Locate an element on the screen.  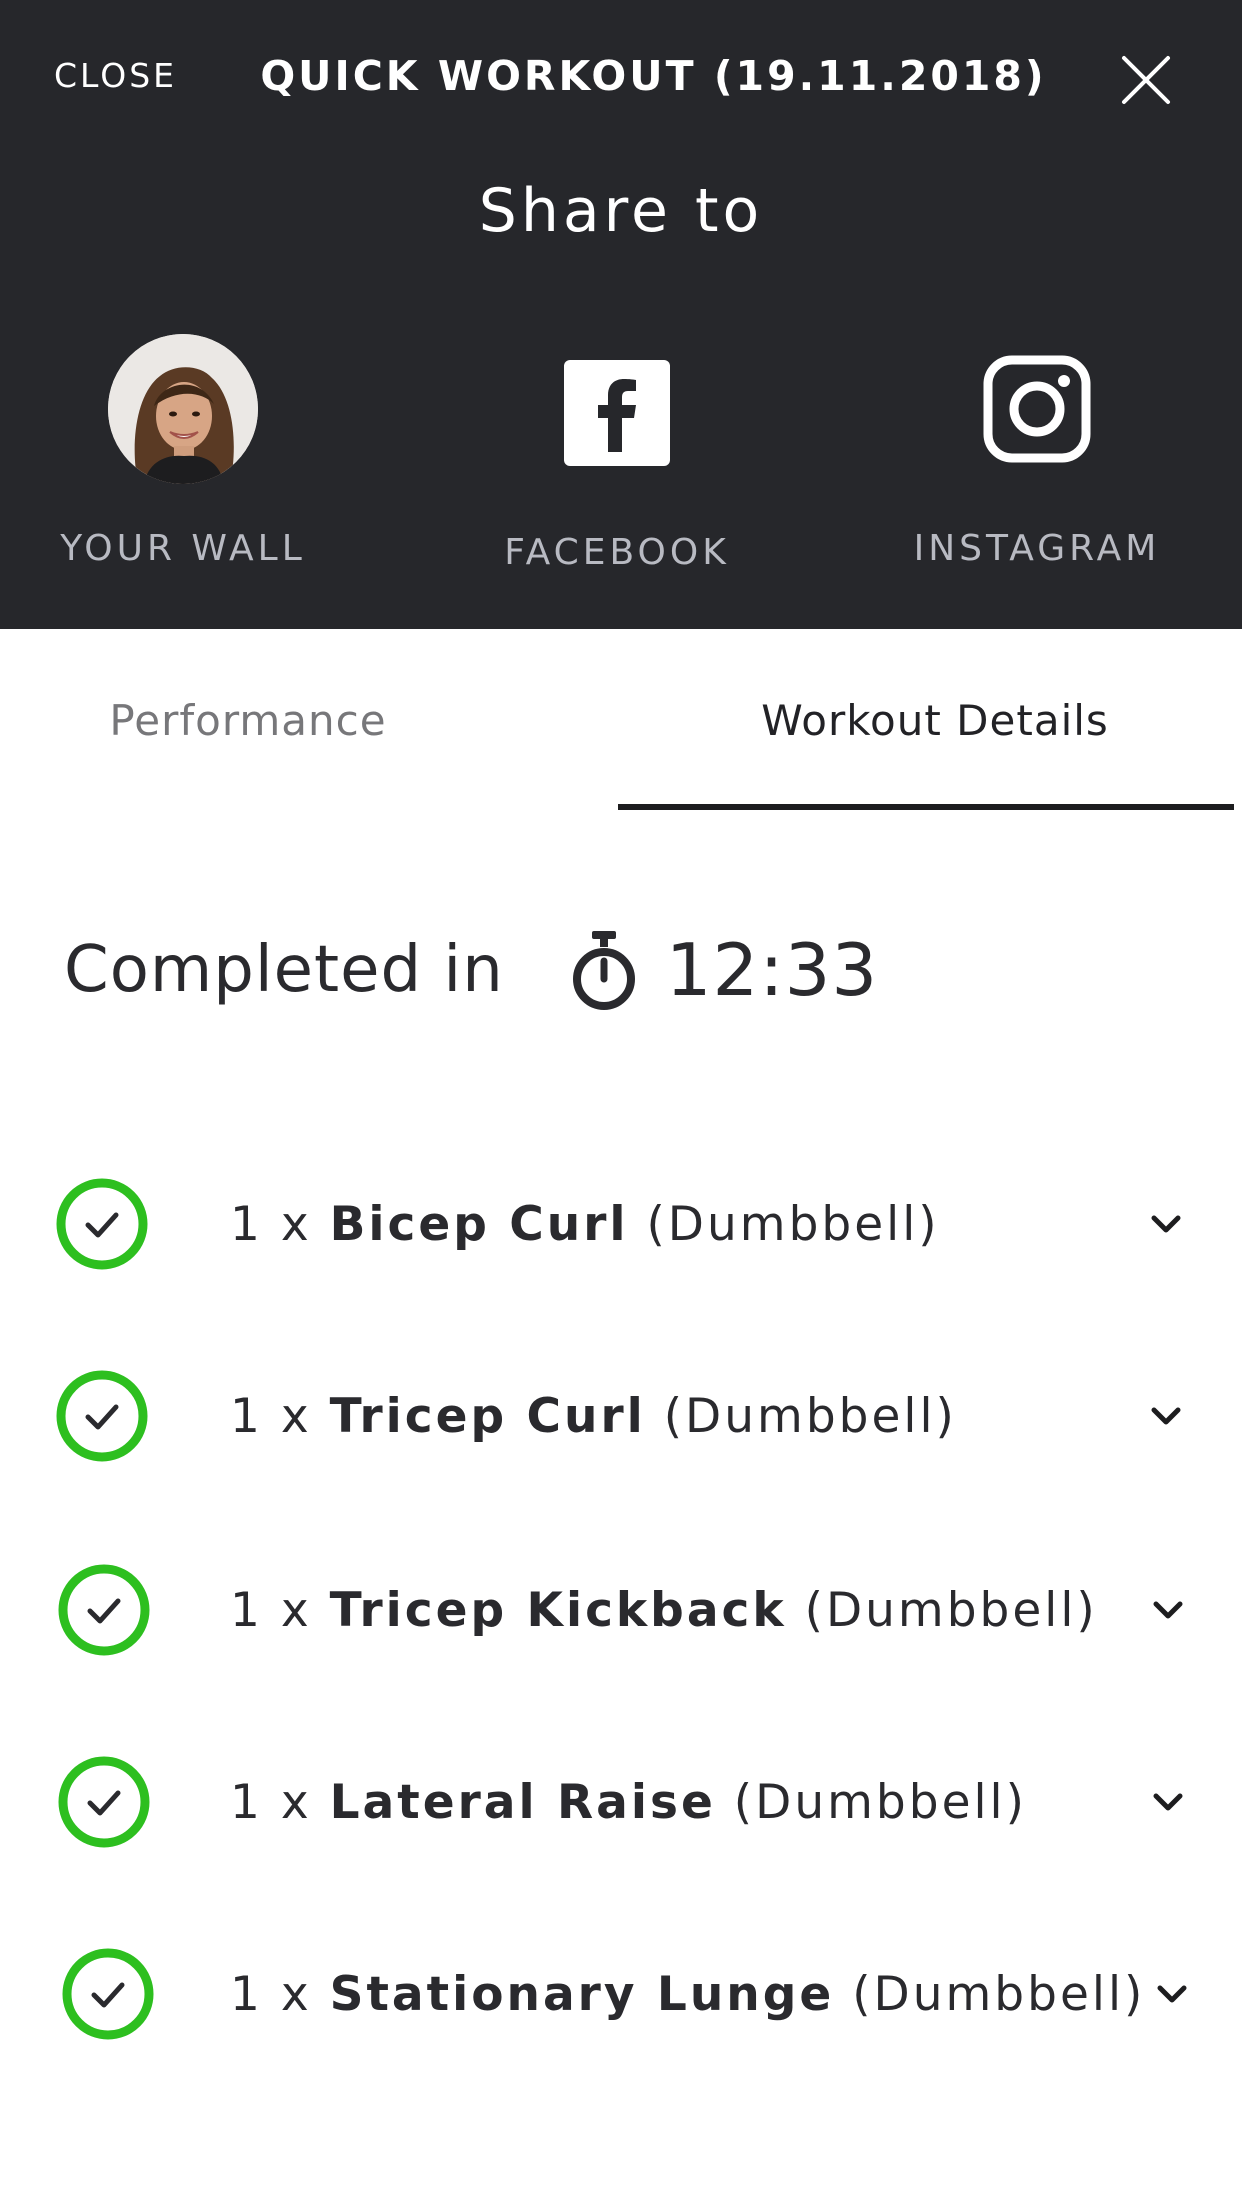
exercise-label: 1 x Tricep Kickback (Dumbbell) is located at coordinates (689, 1610).